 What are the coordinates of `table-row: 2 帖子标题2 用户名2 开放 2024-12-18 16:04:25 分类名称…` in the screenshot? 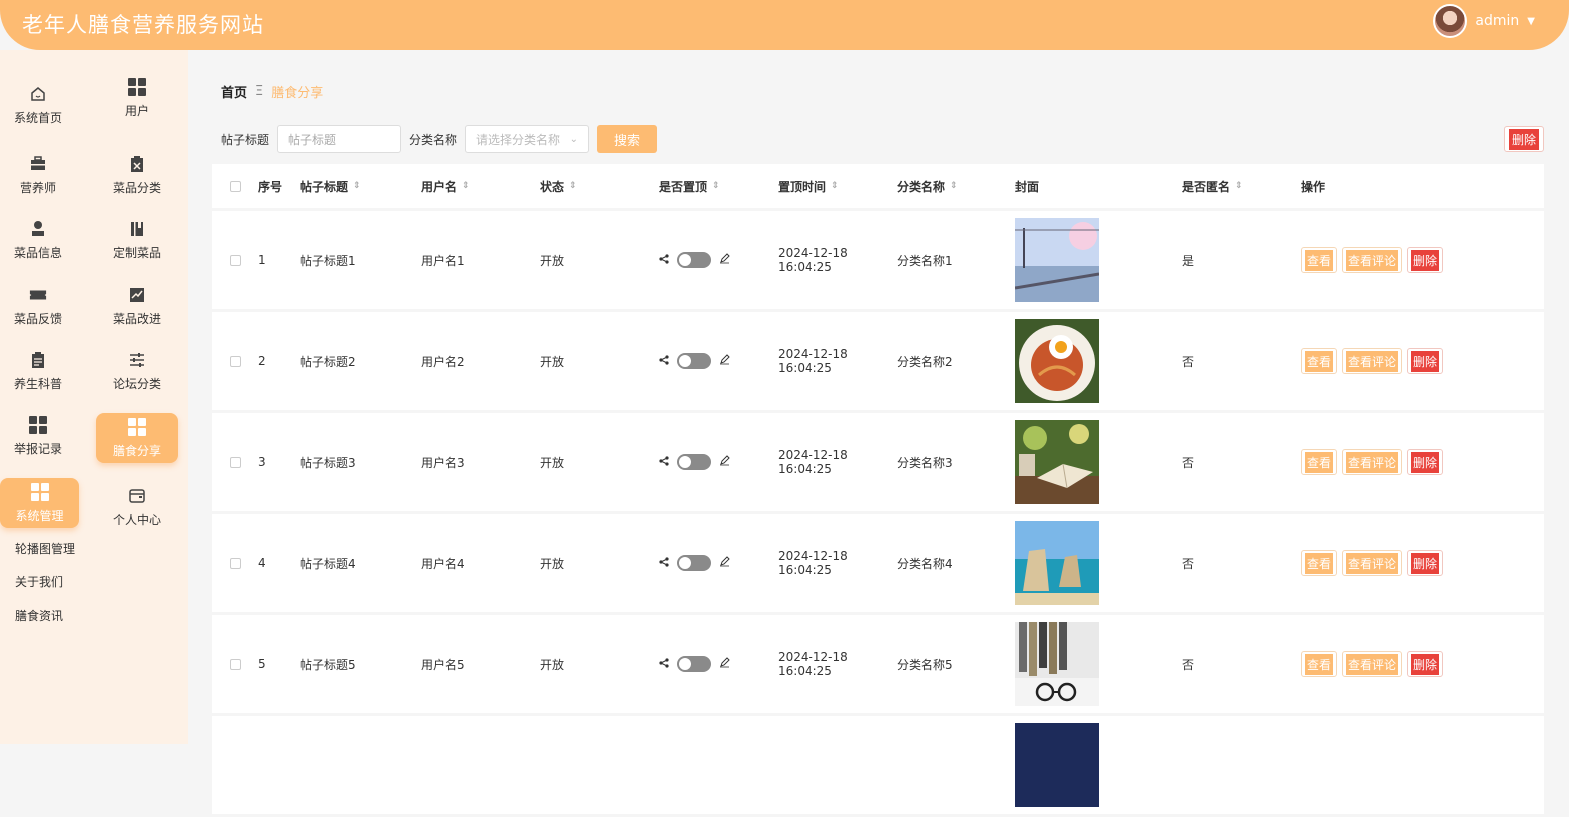 It's located at (878, 361).